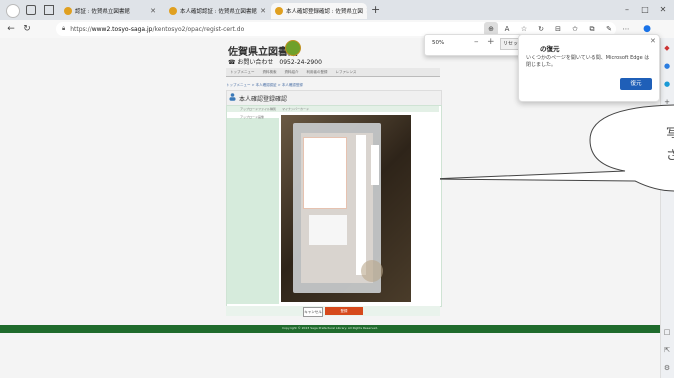  I want to click on callout-bubble, so click(557, 148).